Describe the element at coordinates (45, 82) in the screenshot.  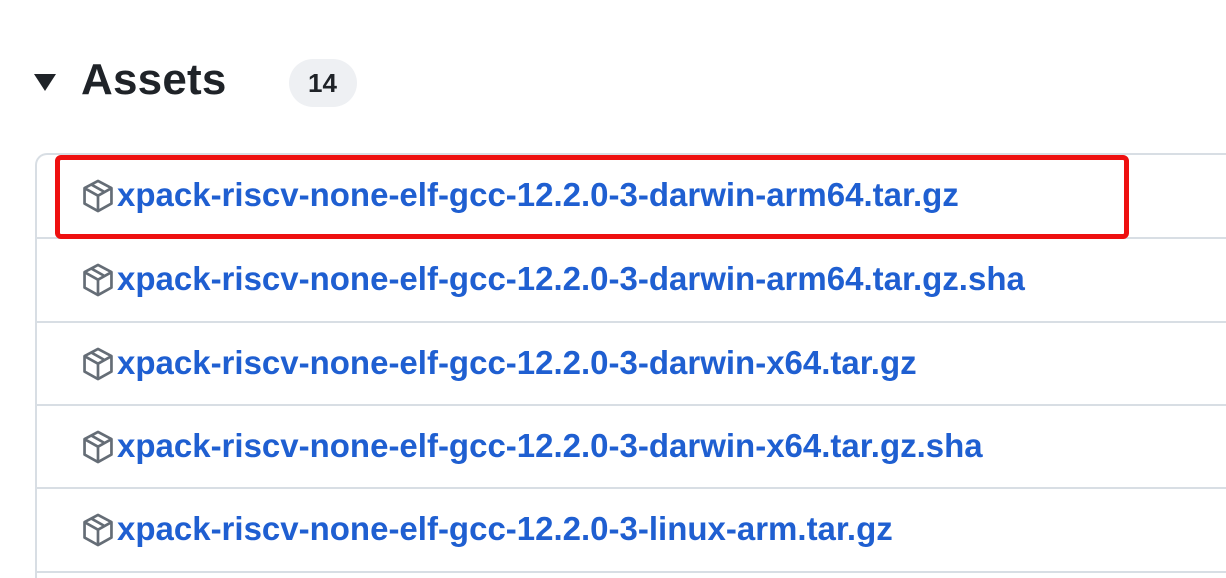
I see `collapse-triangle-icon` at that location.